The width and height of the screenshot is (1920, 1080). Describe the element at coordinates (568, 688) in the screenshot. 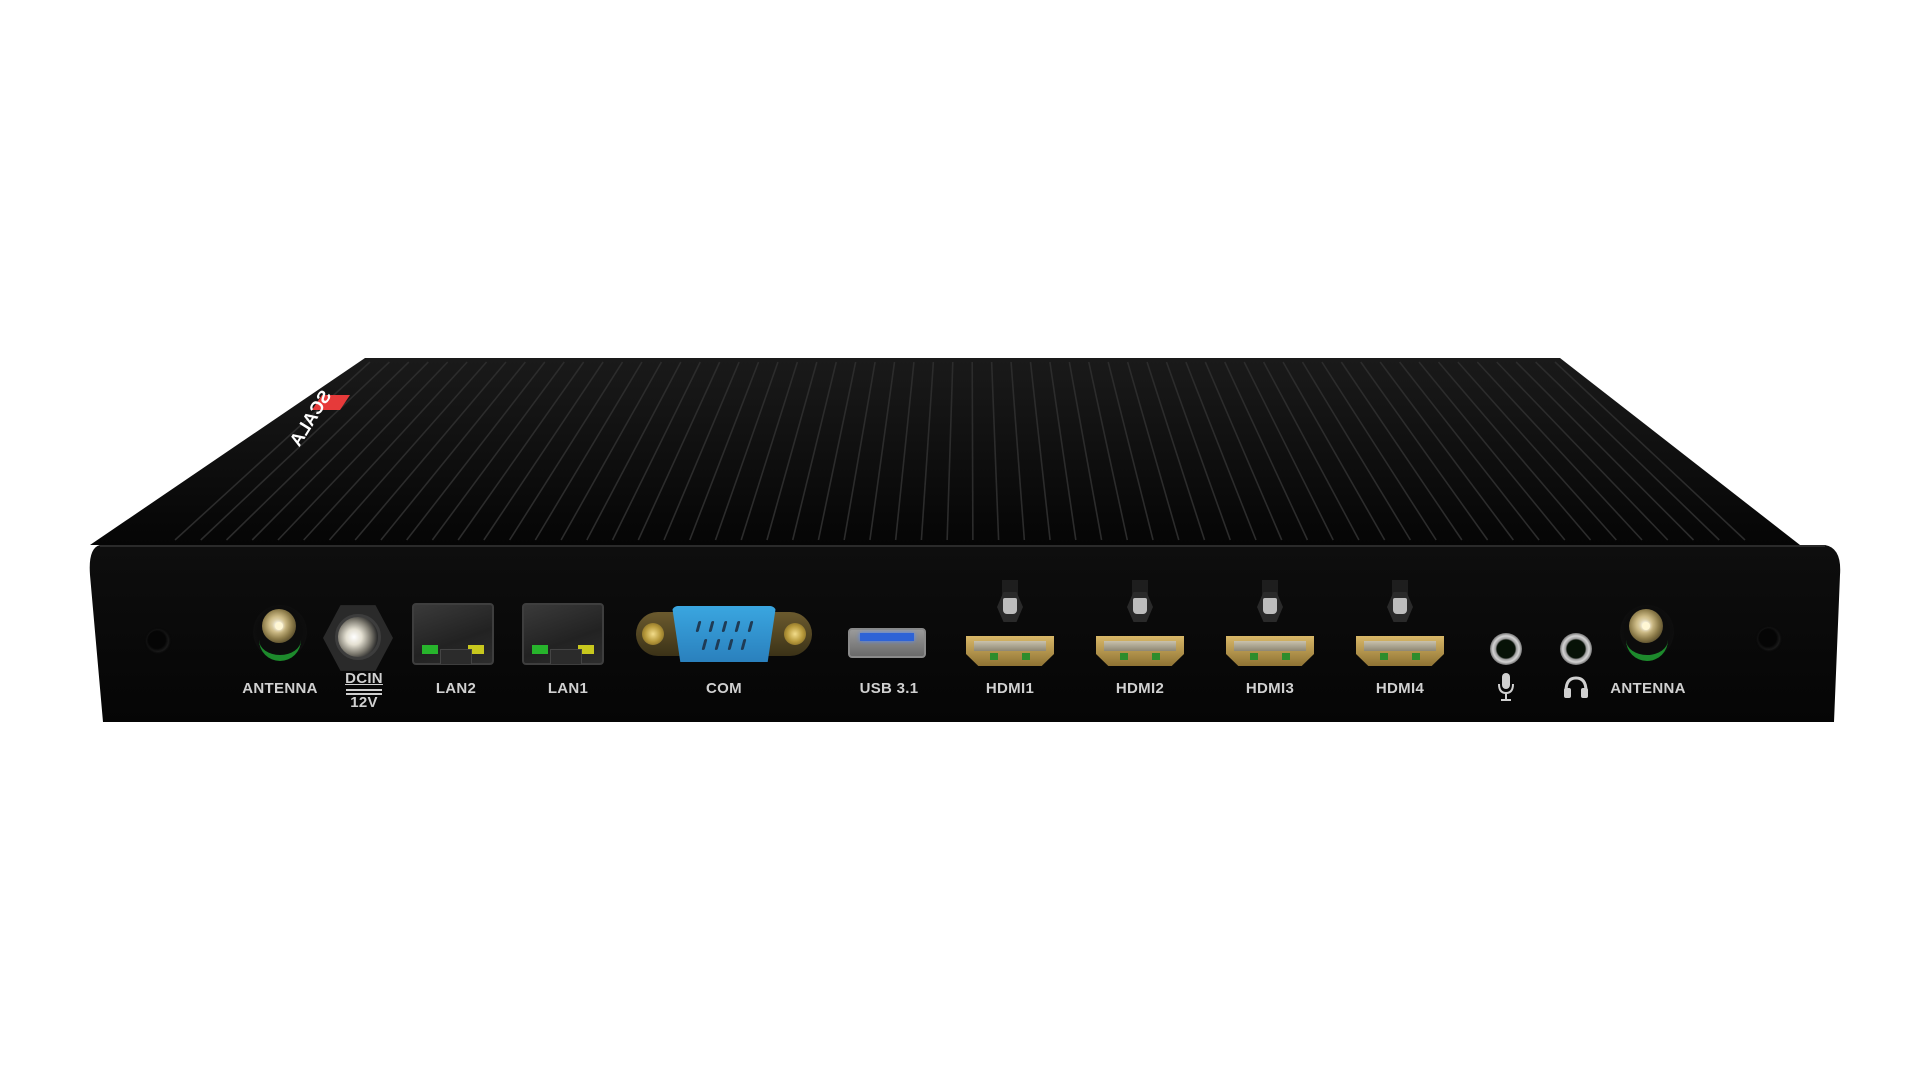

I see `lan1-label: LAN1` at that location.